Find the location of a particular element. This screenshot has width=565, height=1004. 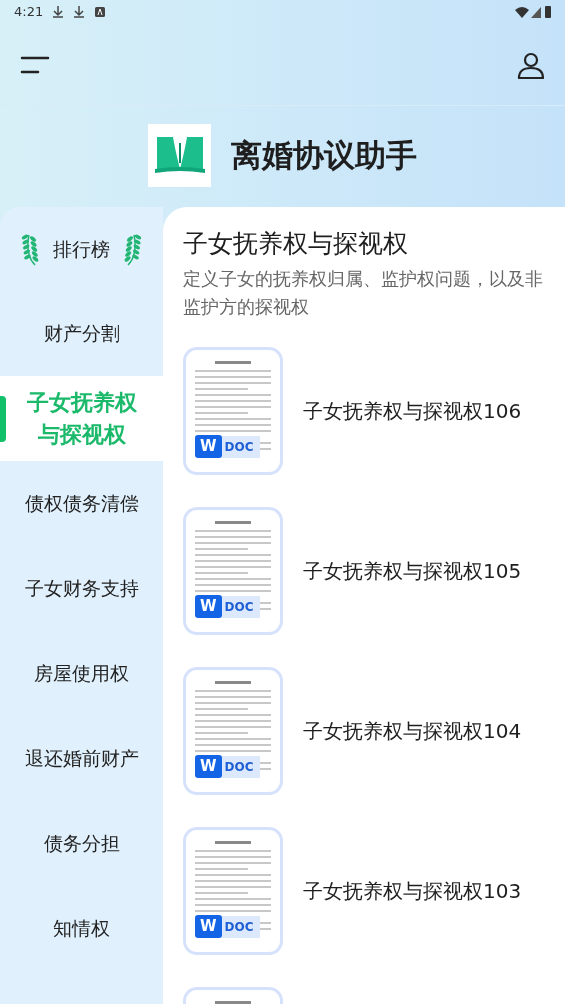

selected-indicator is located at coordinates (3, 419).